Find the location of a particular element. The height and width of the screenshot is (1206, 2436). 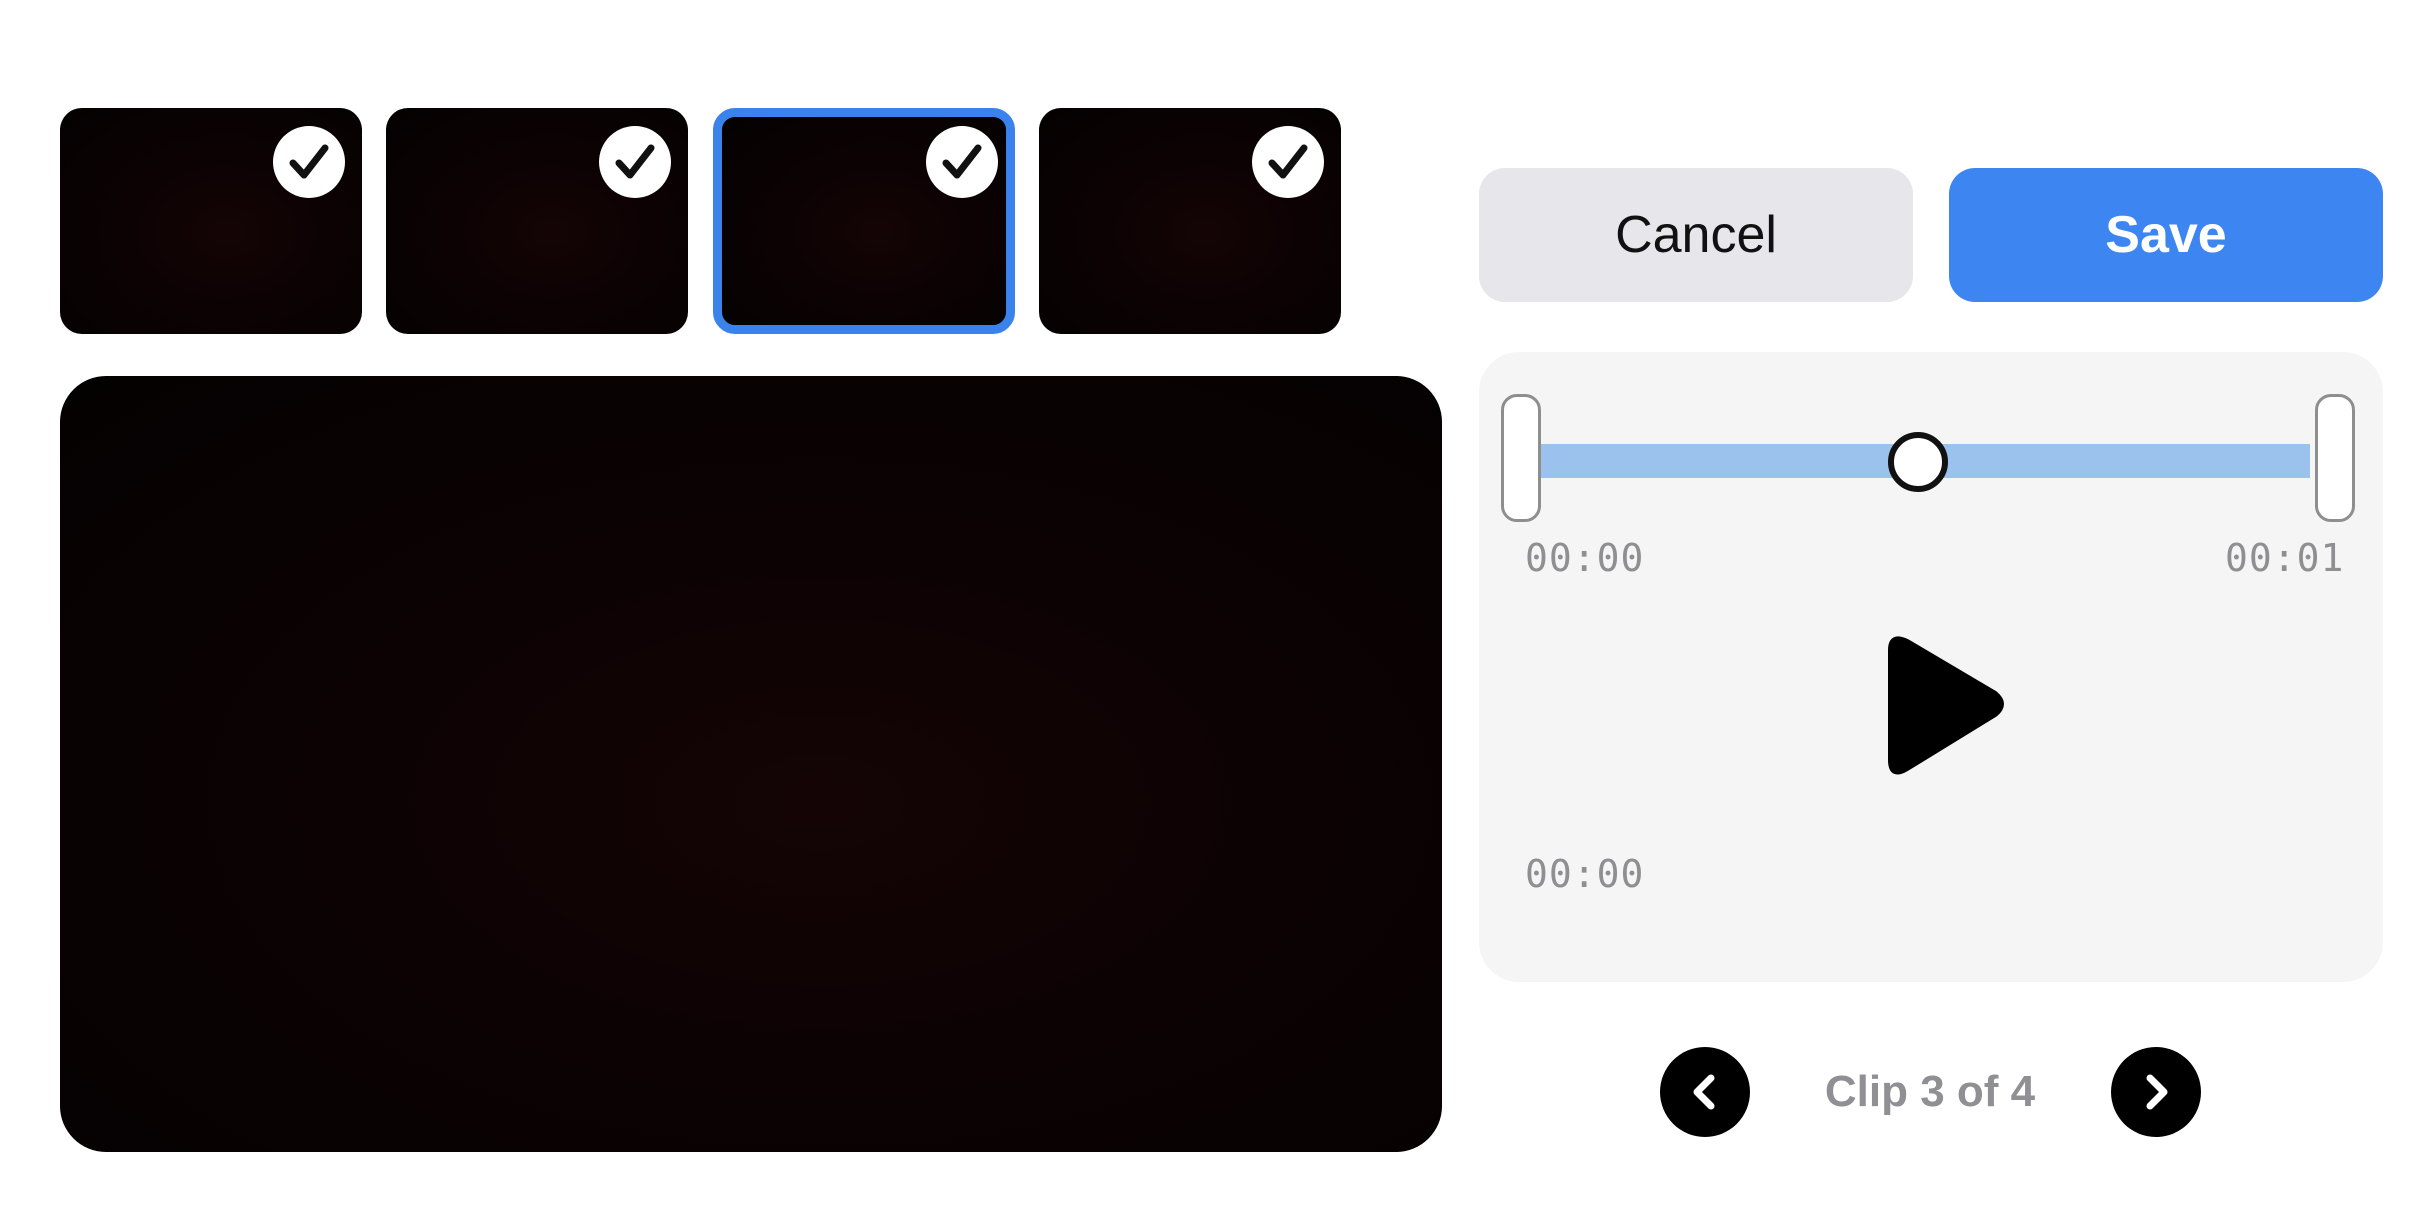

next-clip-button is located at coordinates (2156, 1092).